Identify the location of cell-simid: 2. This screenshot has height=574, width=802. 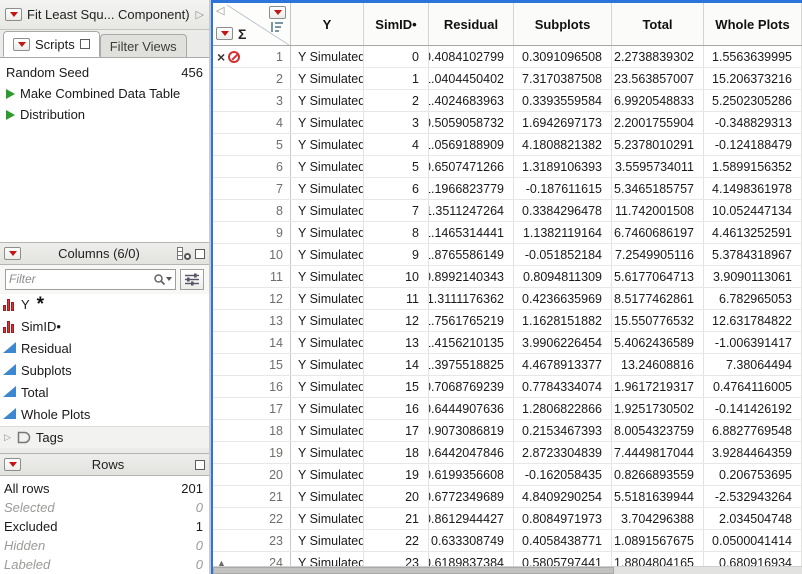
(396, 100).